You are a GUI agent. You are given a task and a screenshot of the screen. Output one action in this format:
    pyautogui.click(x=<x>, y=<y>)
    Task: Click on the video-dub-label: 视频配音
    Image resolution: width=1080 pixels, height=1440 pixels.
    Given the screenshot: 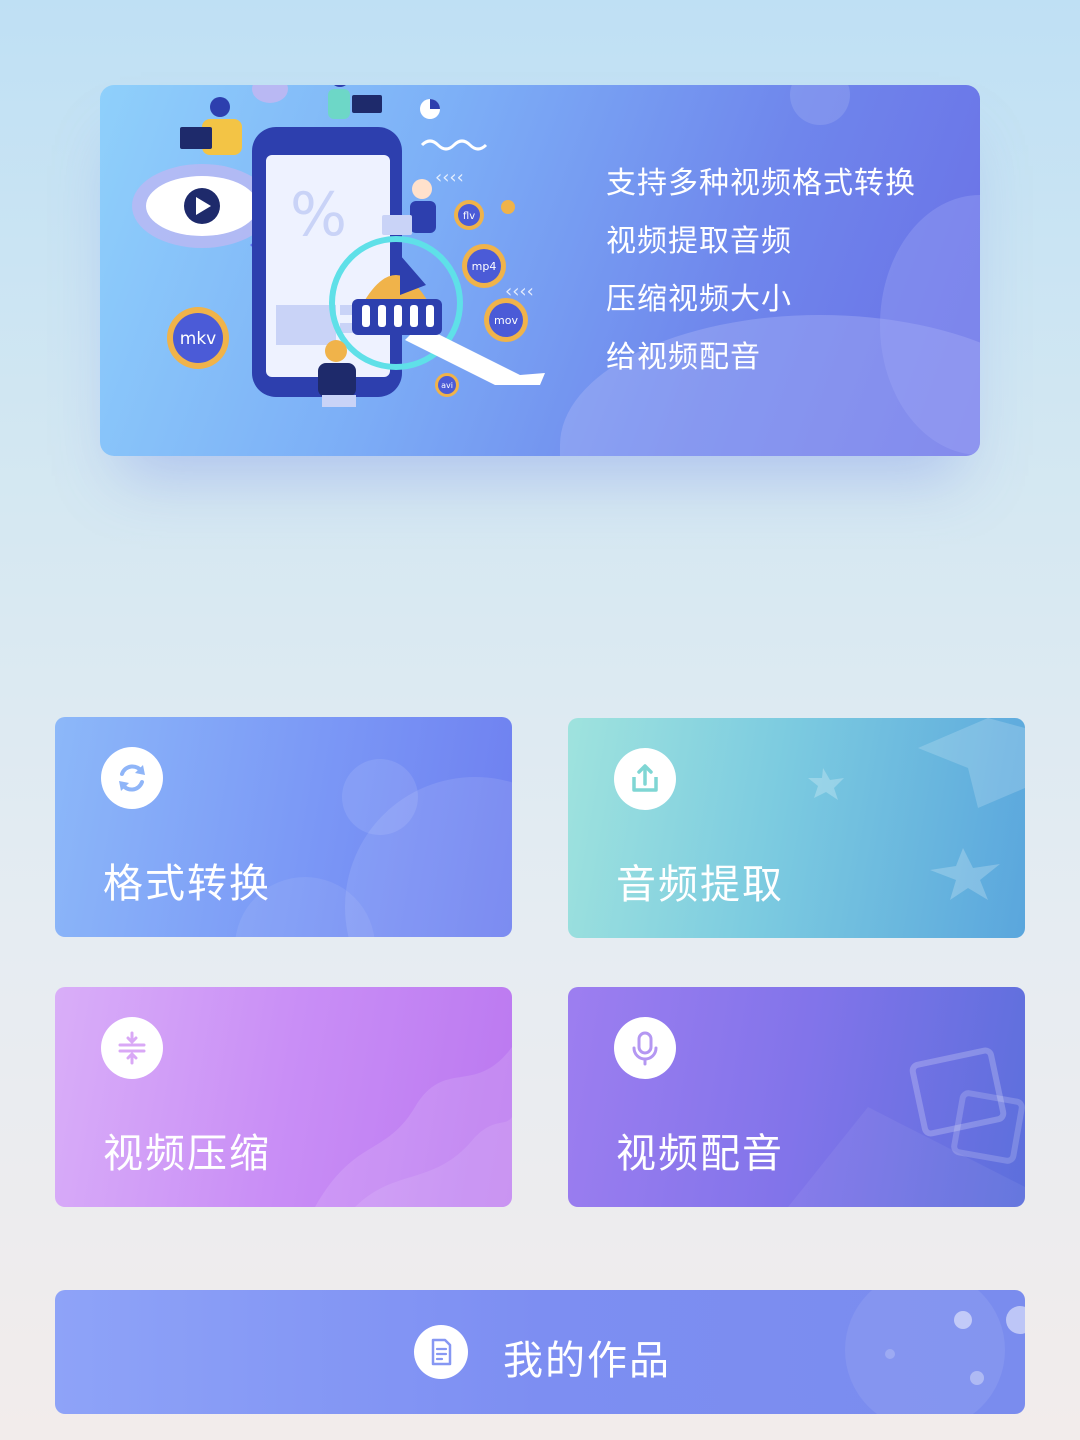 What is the action you would take?
    pyautogui.click(x=700, y=1154)
    